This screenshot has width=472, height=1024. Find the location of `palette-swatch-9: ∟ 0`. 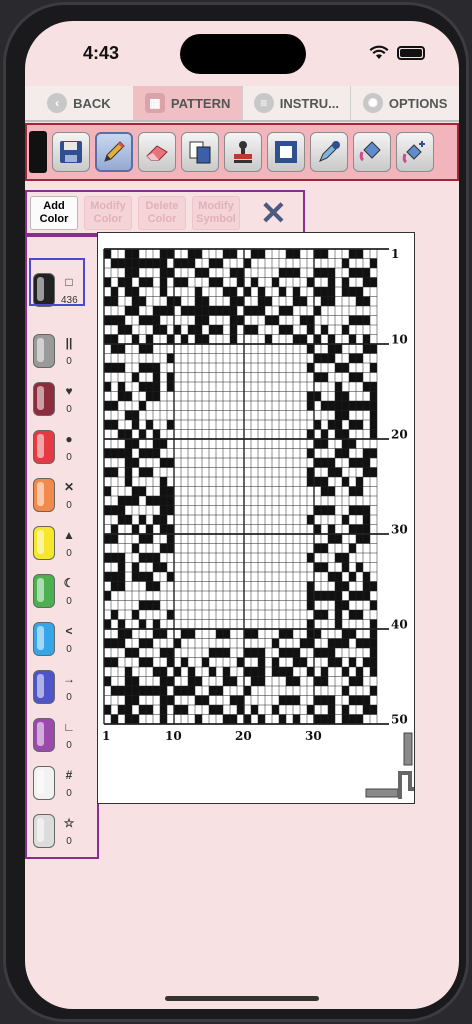

palette-swatch-9: ∟ 0 is located at coordinates (63, 738).